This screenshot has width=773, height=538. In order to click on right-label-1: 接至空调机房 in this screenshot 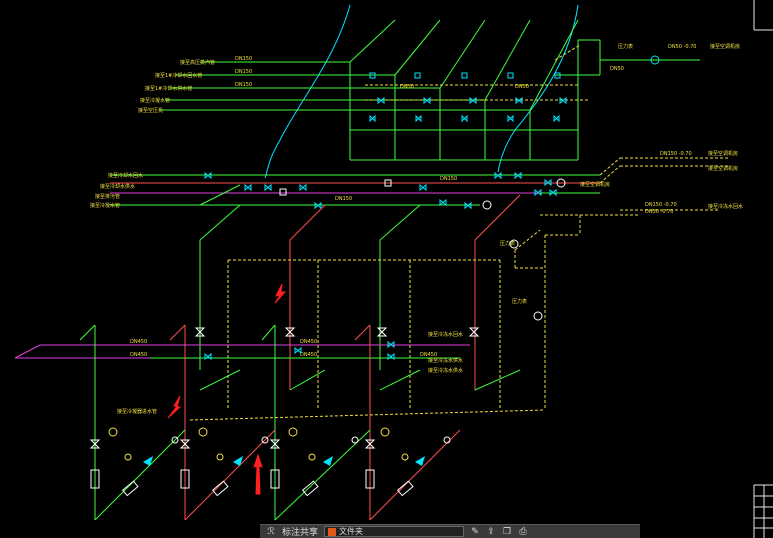, I will do `click(725, 46)`.